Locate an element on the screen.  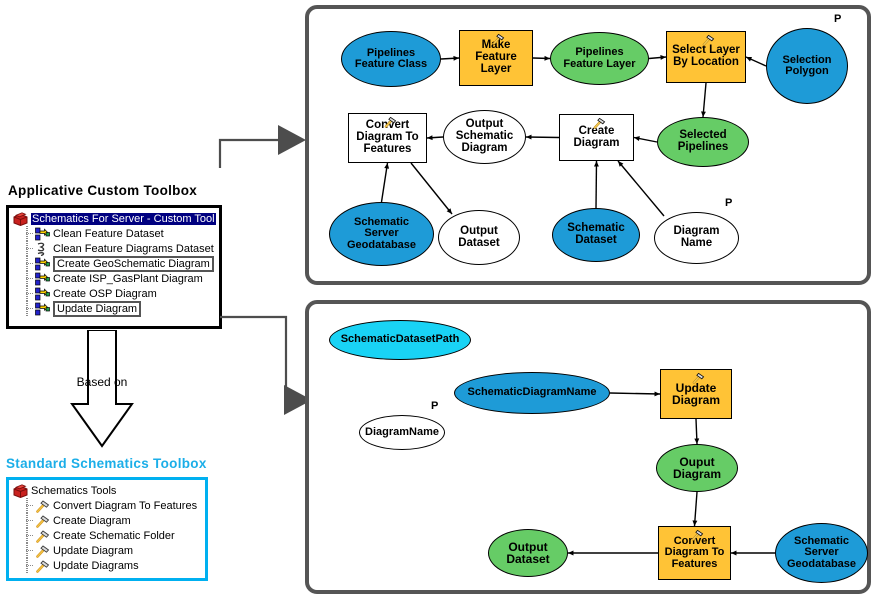
model-node-label: Output Schematic Diagram is located at coordinates (484, 136).